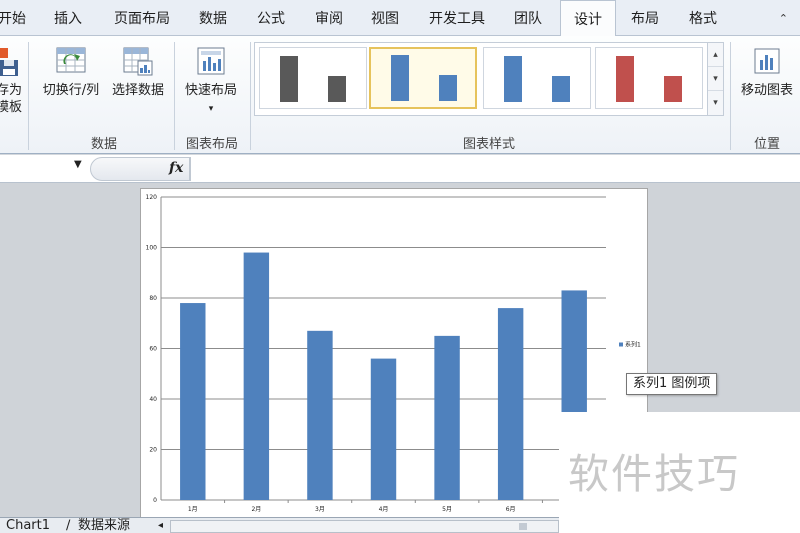 This screenshot has width=800, height=533. What do you see at coordinates (385, 18) in the screenshot?
I see `tab-view: 视图` at bounding box center [385, 18].